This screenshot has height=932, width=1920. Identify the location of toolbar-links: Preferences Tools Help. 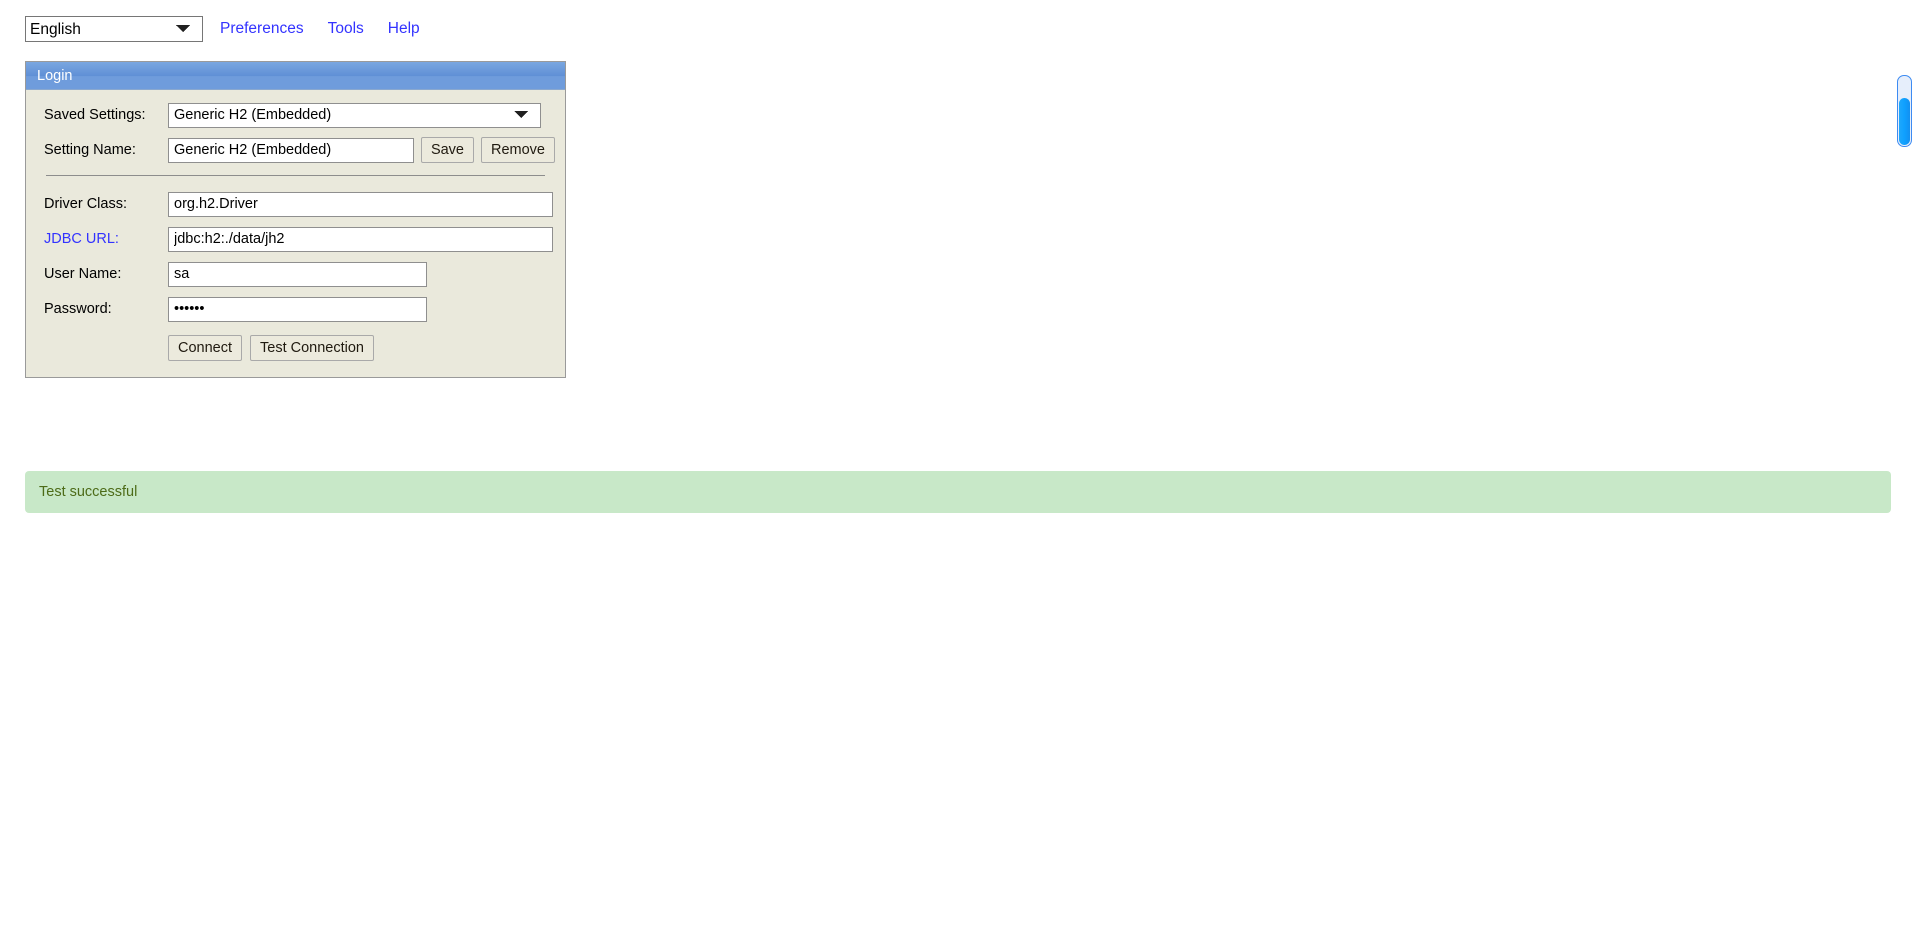
(332, 29).